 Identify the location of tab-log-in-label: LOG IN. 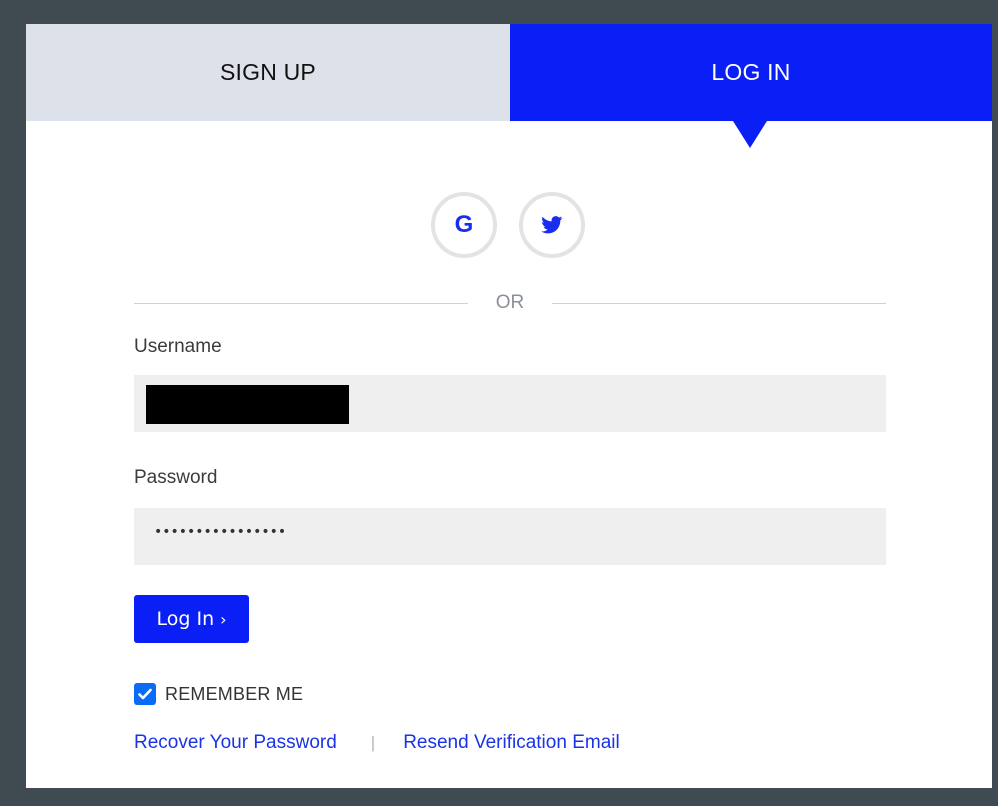
(751, 72).